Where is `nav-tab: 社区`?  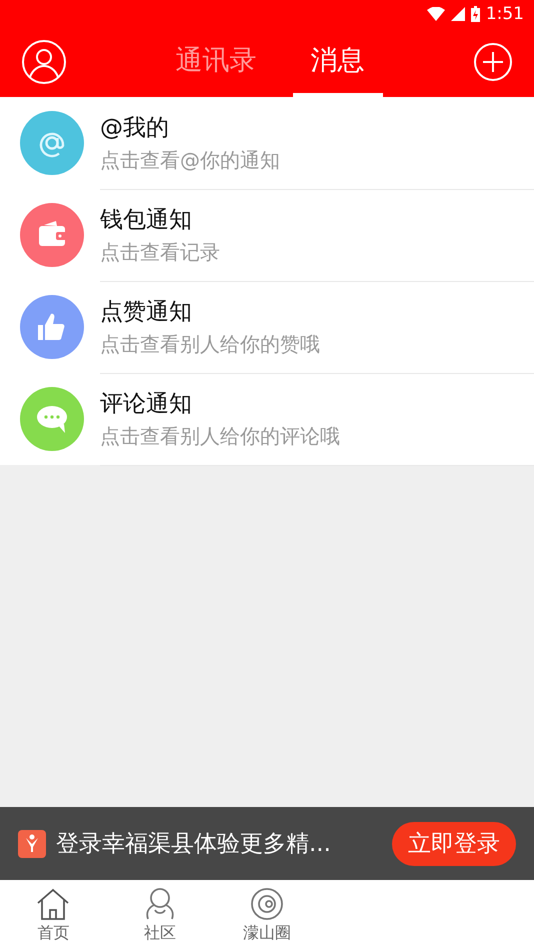
nav-tab: 社区 is located at coordinates (160, 915).